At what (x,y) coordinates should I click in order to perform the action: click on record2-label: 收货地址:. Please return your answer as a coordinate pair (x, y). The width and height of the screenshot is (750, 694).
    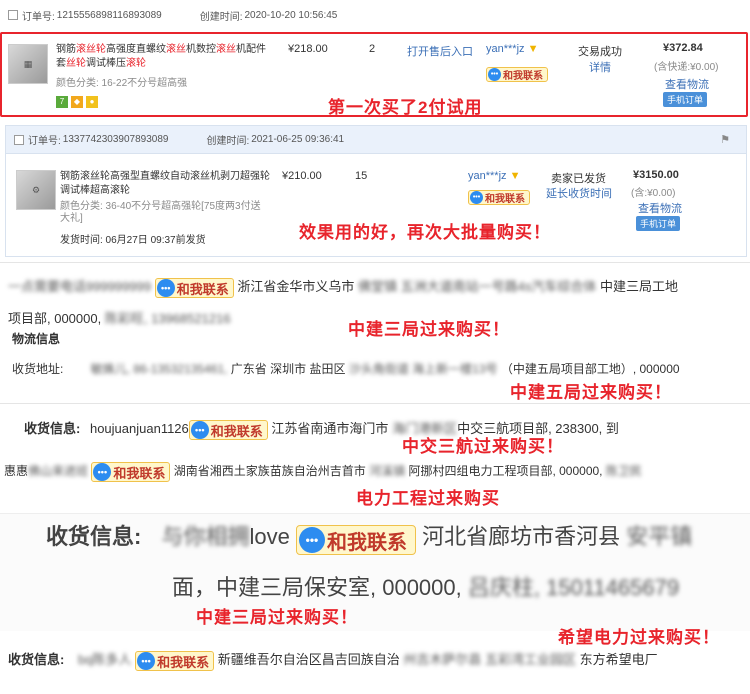
    Looking at the image, I should click on (38, 369).